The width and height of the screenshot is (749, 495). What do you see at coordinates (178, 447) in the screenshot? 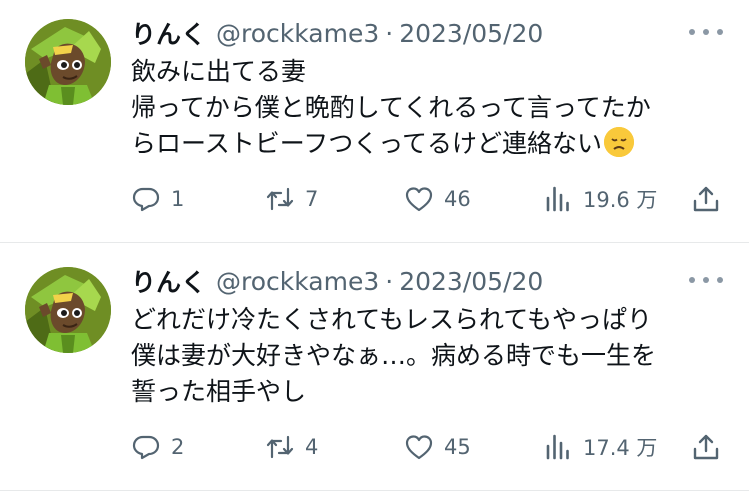
I see `reply-count: 2` at bounding box center [178, 447].